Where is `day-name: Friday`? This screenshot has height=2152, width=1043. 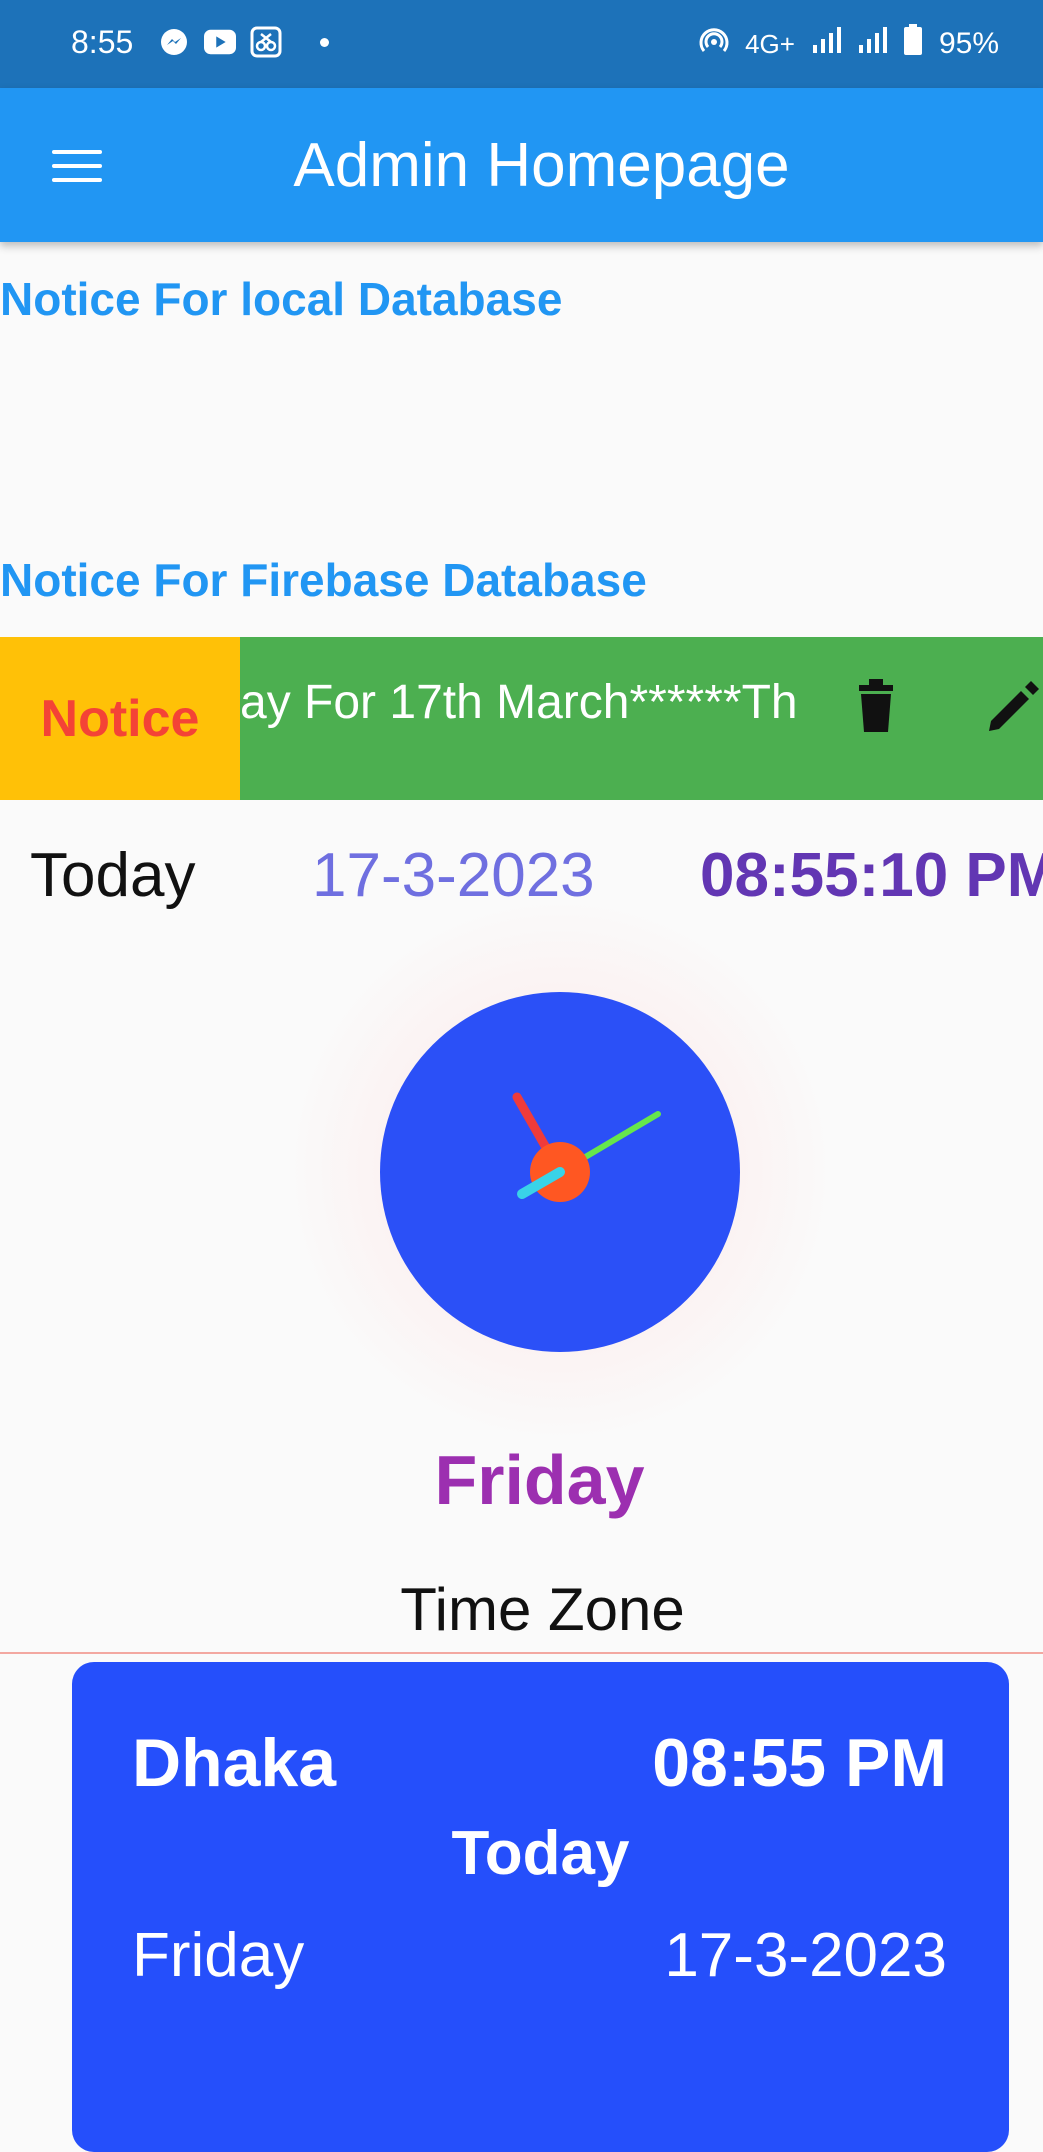 day-name: Friday is located at coordinates (539, 1480).